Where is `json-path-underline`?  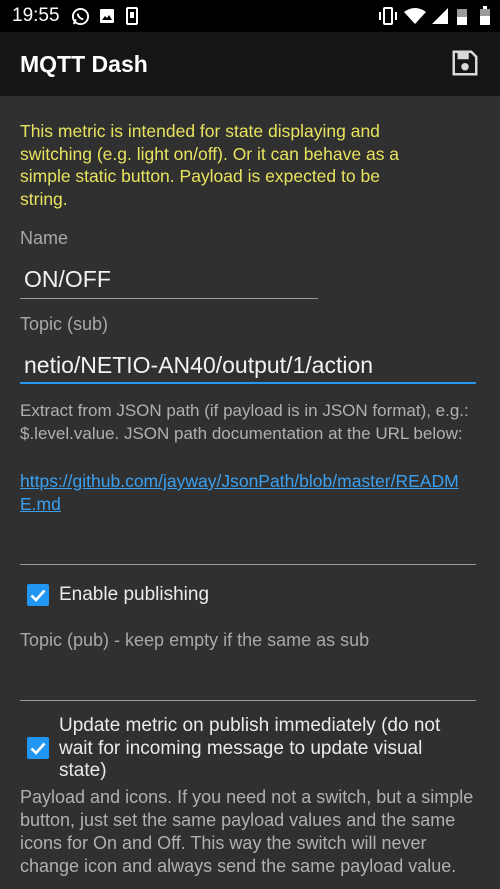 json-path-underline is located at coordinates (248, 564).